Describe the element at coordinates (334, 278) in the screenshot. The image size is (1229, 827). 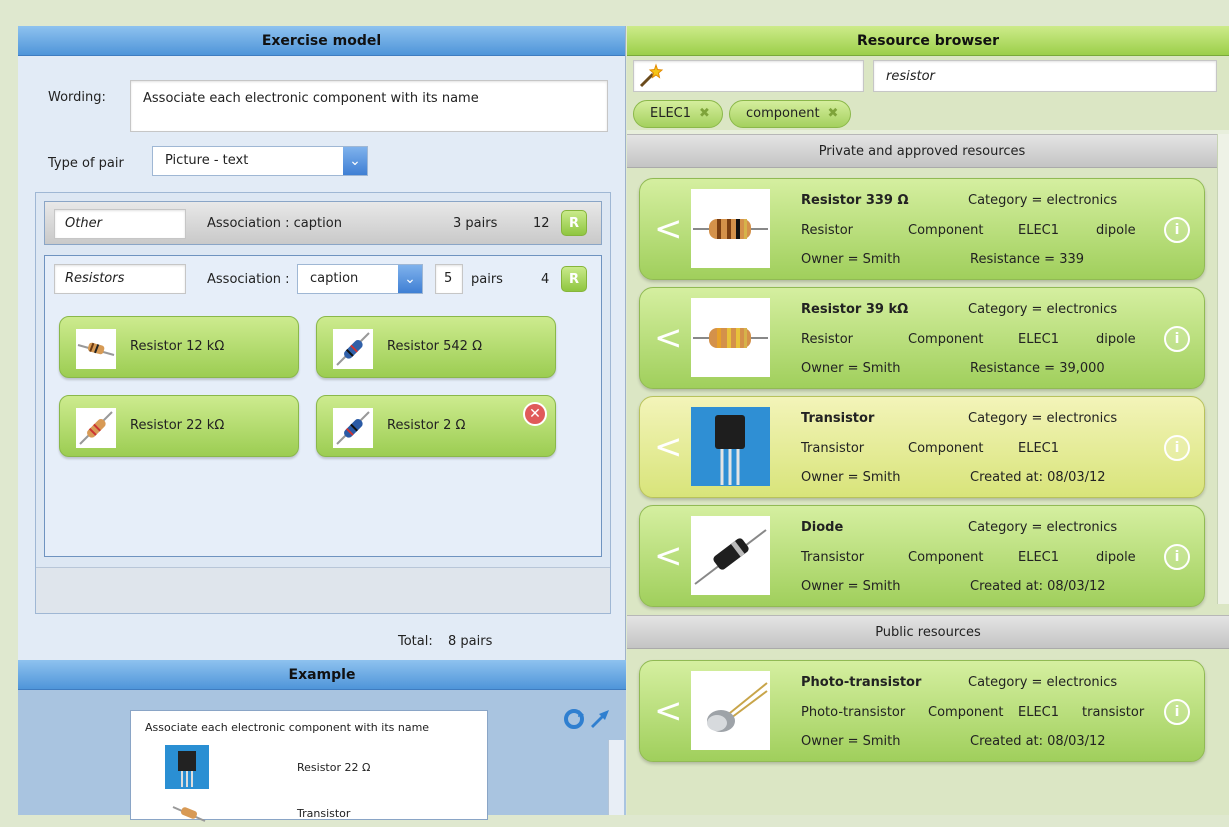
I see `association-value: caption` at that location.